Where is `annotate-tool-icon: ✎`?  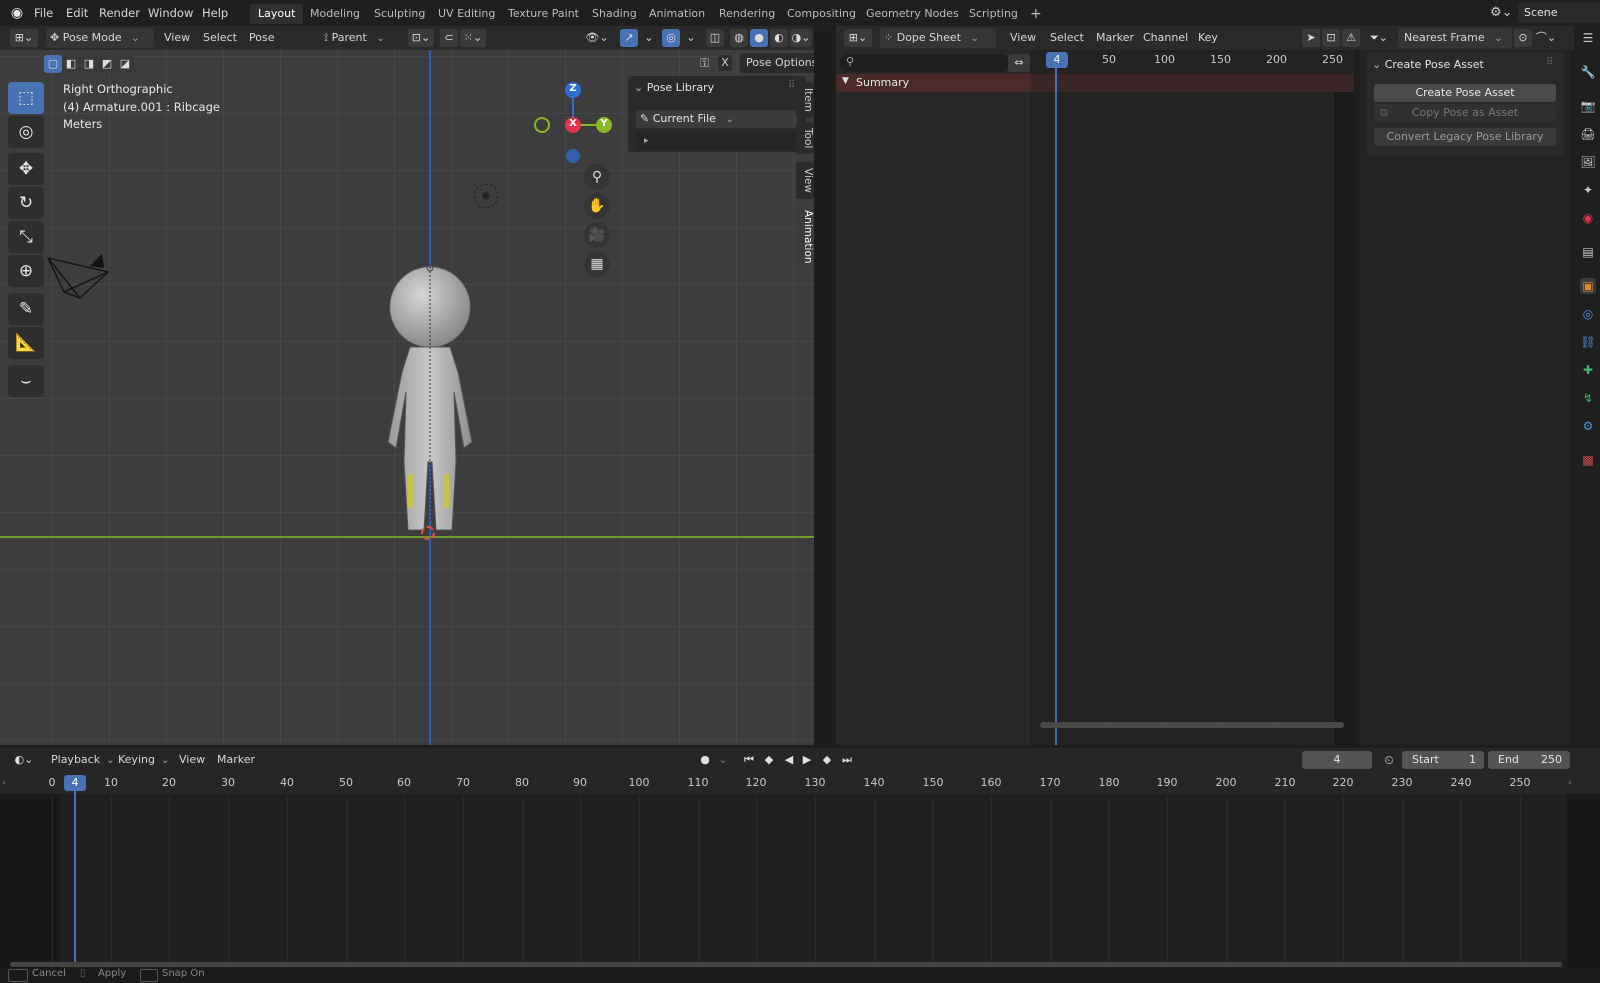 annotate-tool-icon: ✎ is located at coordinates (26, 309).